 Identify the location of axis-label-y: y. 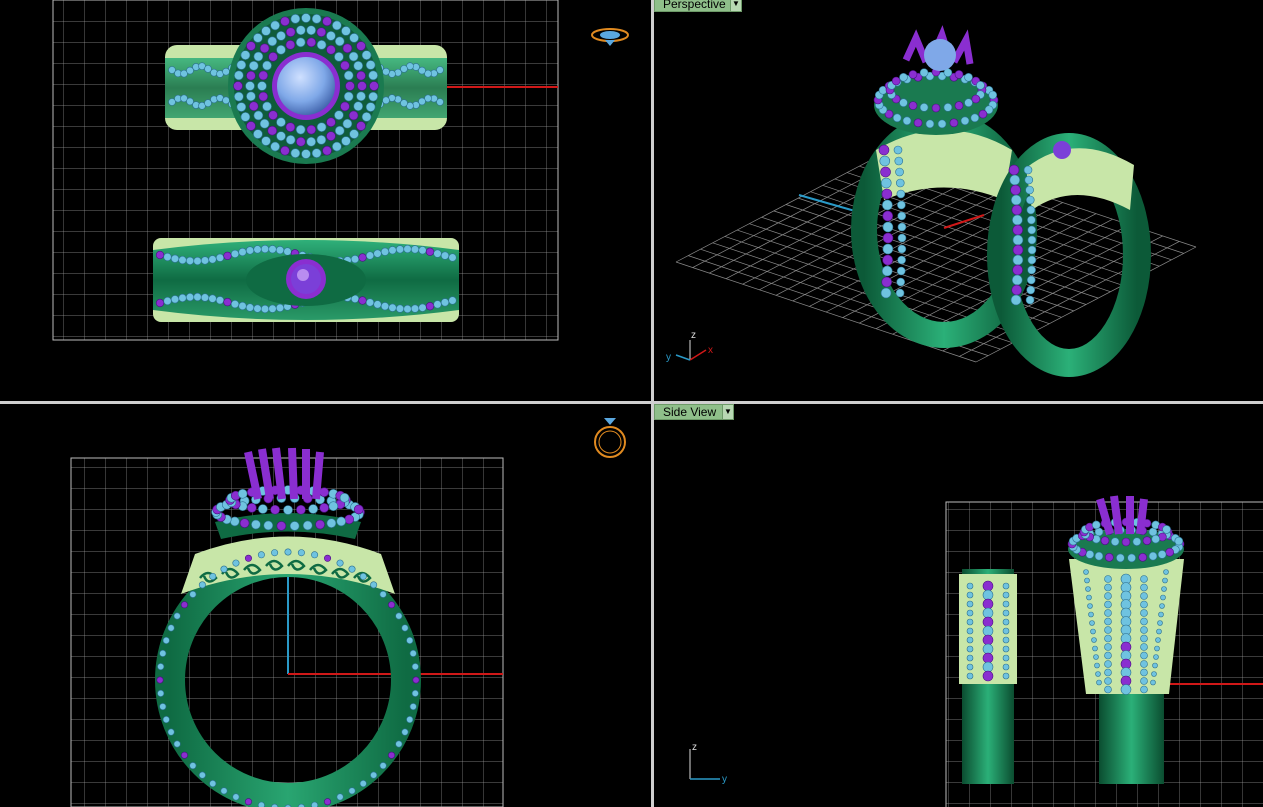
(668, 357).